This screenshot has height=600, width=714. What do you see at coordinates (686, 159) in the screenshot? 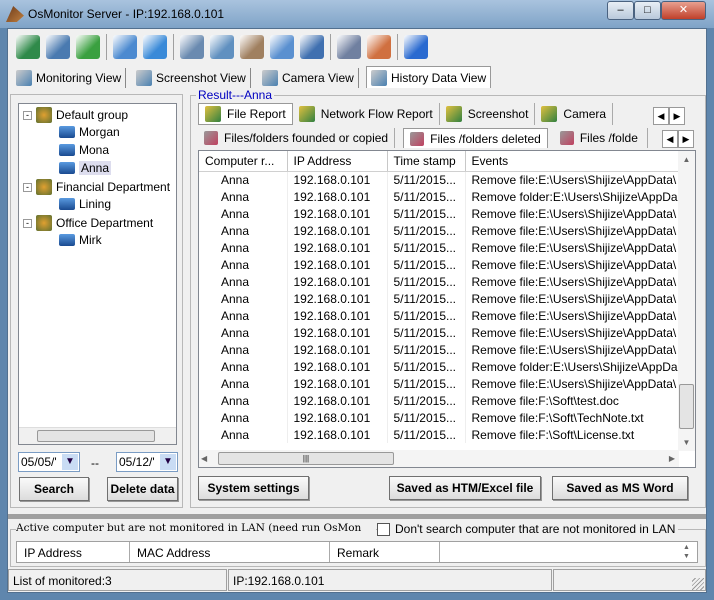
I see `scroll-up-icon: ▲` at bounding box center [686, 159].